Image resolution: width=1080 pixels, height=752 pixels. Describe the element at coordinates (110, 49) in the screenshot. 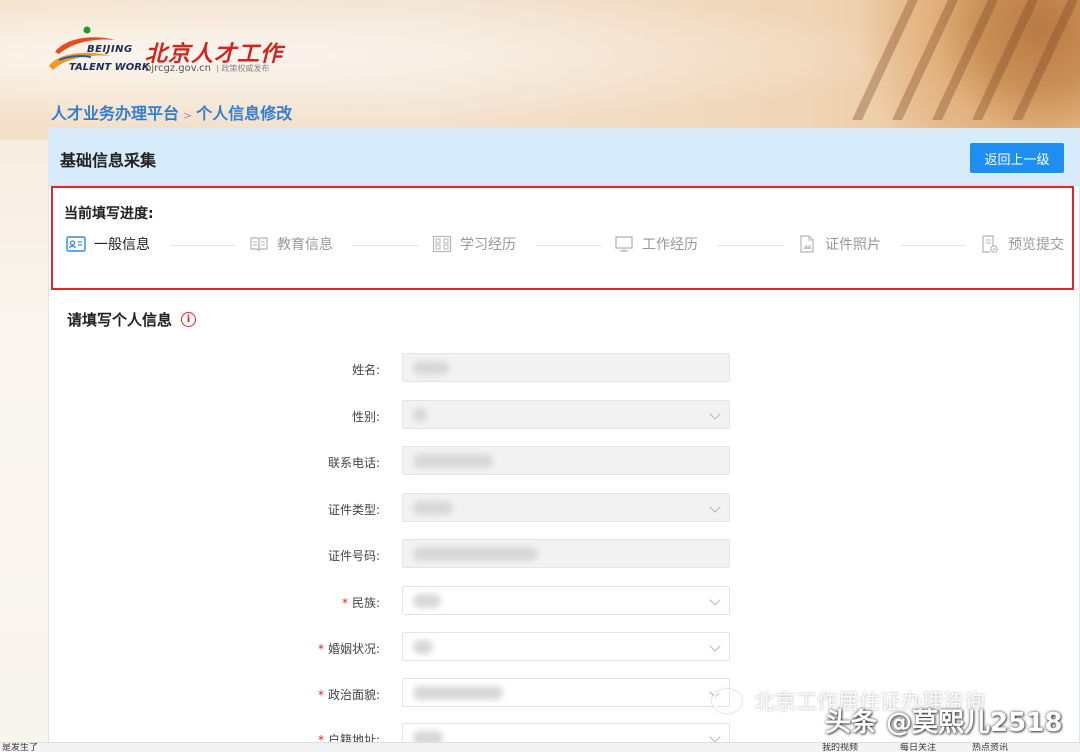

I see `logo-text-beijing: BEIJING` at that location.